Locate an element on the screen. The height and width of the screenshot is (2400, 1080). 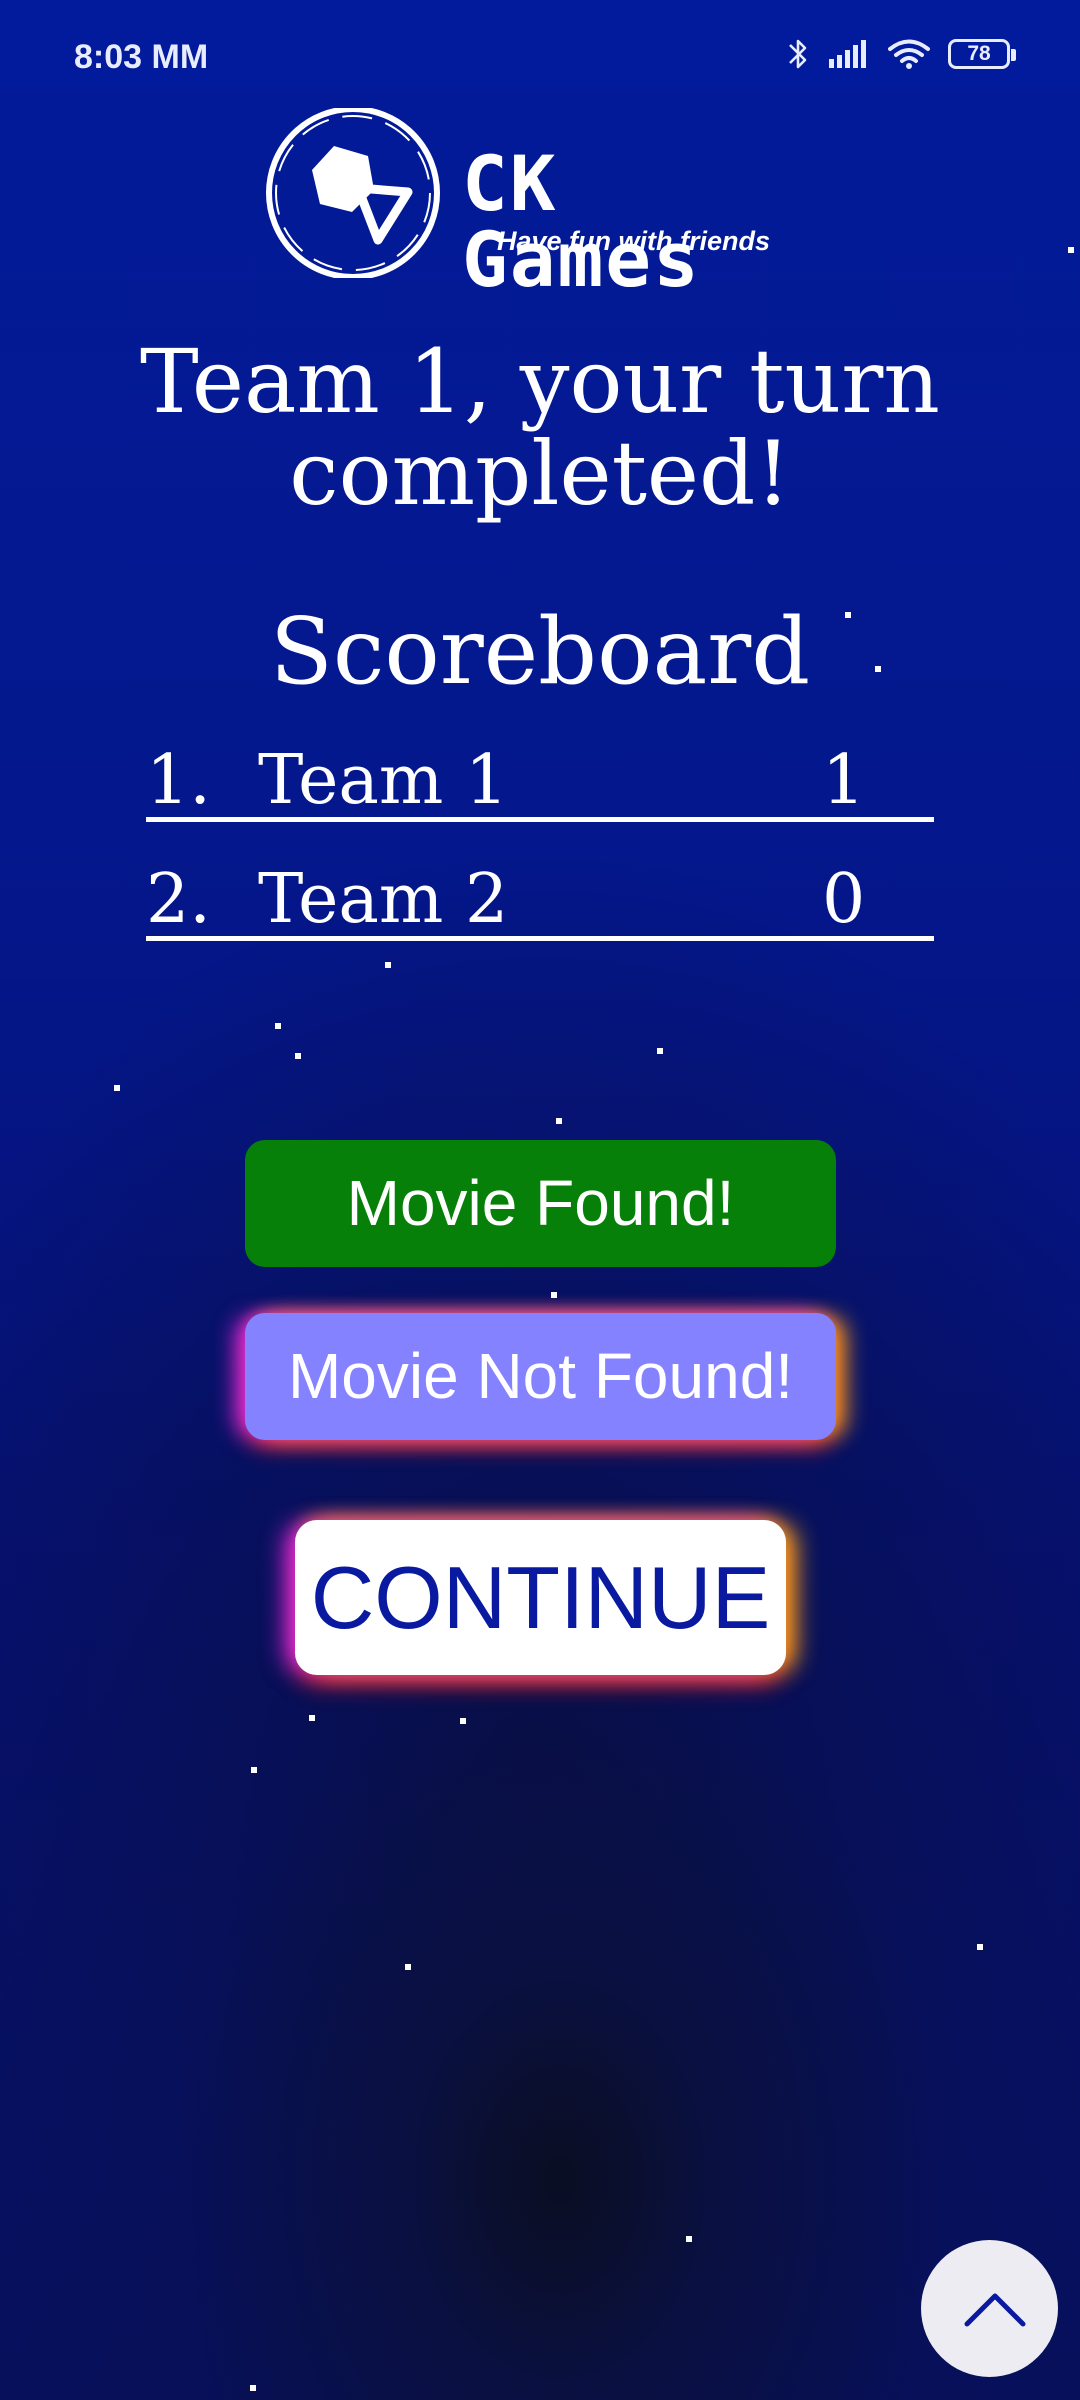
scoreboard-row: 1. Team 1 1 is located at coordinates (540, 778).